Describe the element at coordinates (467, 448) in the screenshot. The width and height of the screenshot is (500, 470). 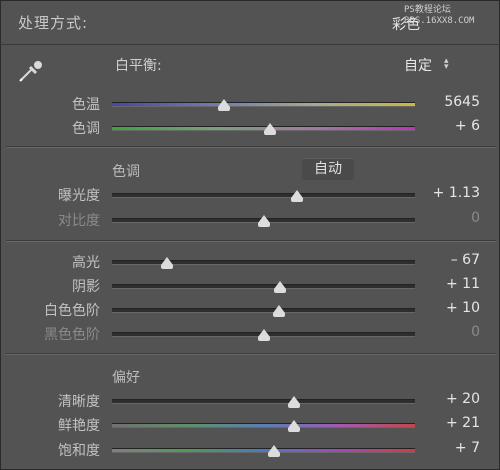
I see `saturation-value: + 7` at that location.